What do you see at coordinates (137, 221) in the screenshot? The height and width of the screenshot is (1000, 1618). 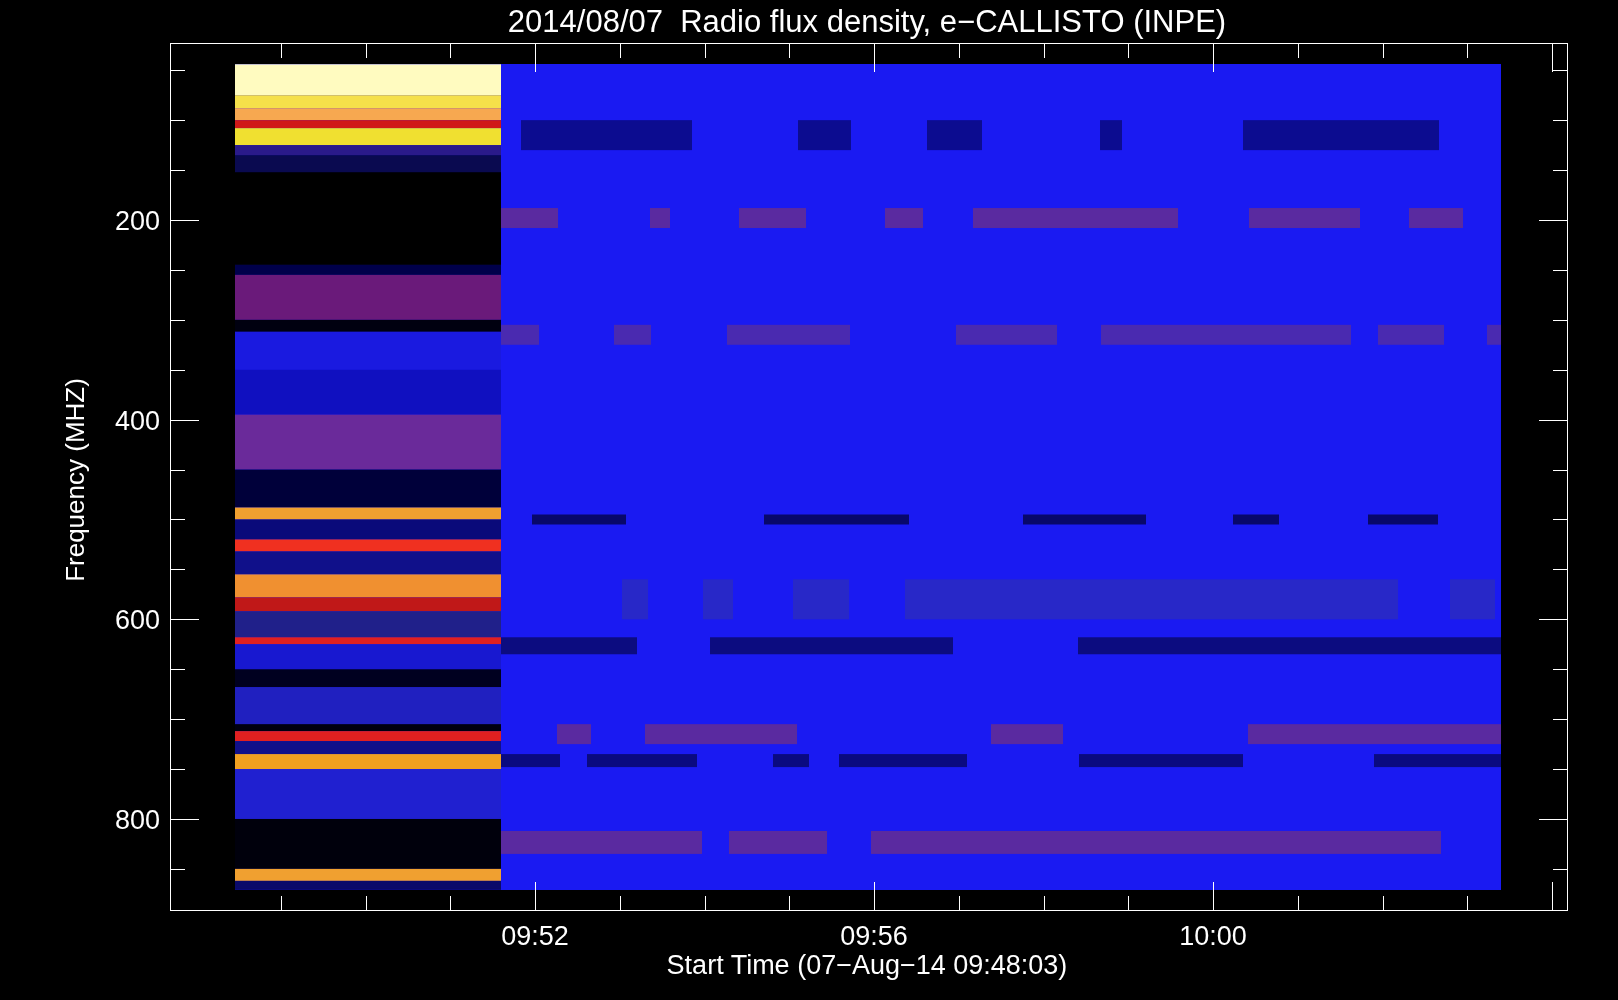 I see `y-tick-label: 200` at bounding box center [137, 221].